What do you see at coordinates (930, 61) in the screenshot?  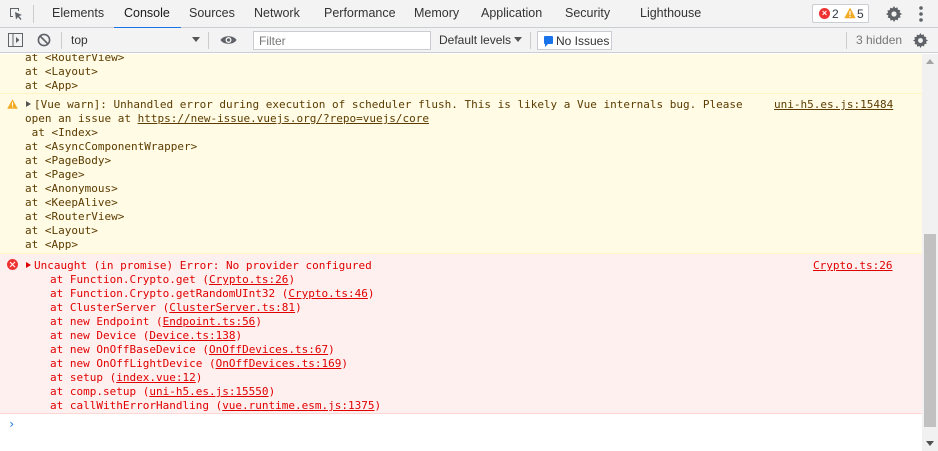 I see `scroll-up-arrow-icon` at bounding box center [930, 61].